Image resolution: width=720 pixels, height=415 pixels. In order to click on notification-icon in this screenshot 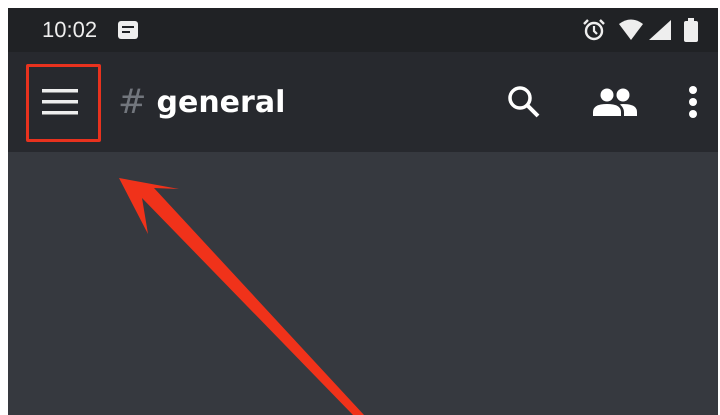, I will do `click(128, 30)`.